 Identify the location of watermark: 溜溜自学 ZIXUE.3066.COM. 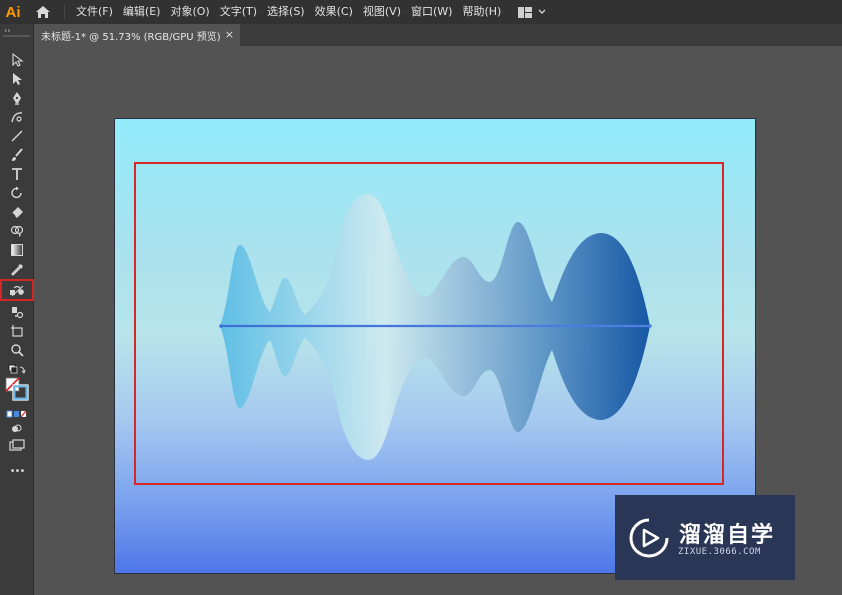
(705, 537).